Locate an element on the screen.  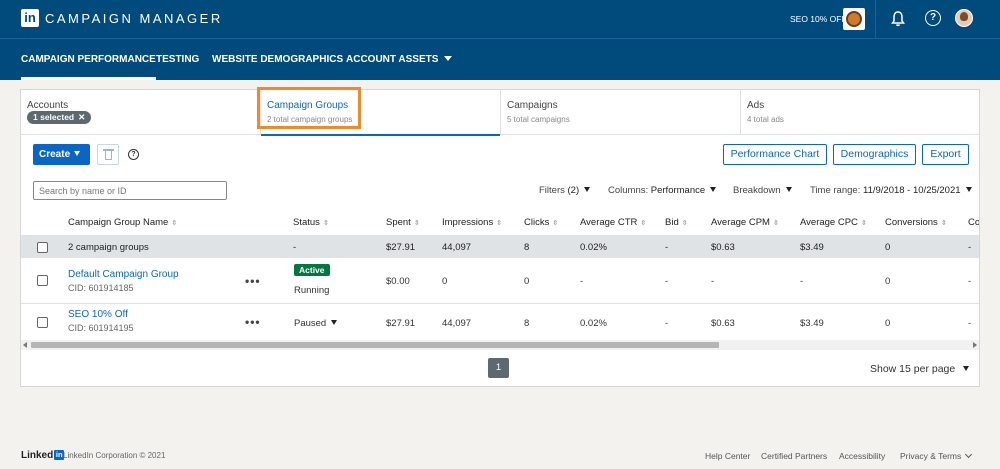
footer-link-help-center: Help Center is located at coordinates (727, 456).